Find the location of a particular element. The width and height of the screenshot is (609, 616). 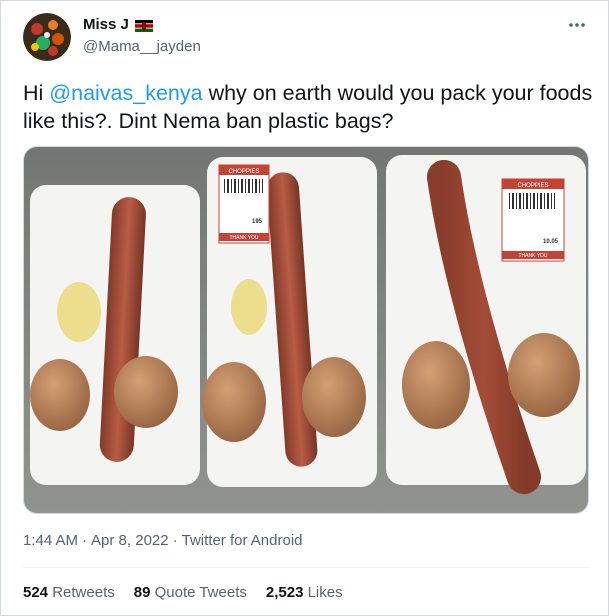

engagement-stats: 524 Retweets 89 Quote Tweets 2,523 Likes is located at coordinates (183, 592).